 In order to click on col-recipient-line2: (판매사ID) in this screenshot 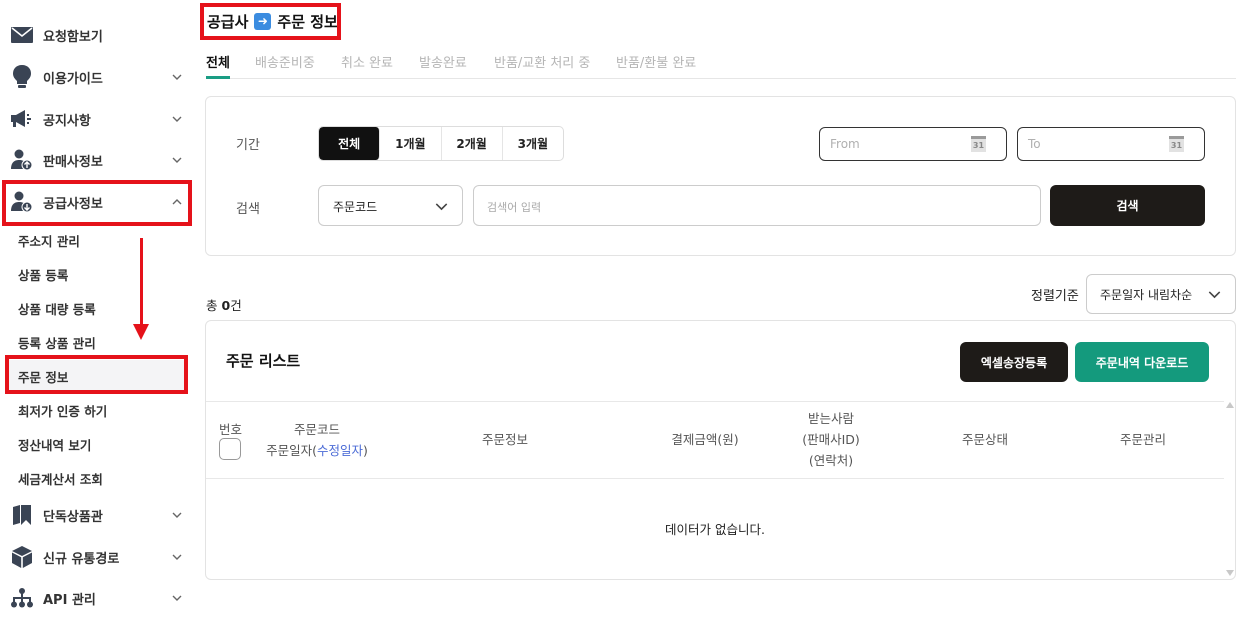, I will do `click(831, 439)`.